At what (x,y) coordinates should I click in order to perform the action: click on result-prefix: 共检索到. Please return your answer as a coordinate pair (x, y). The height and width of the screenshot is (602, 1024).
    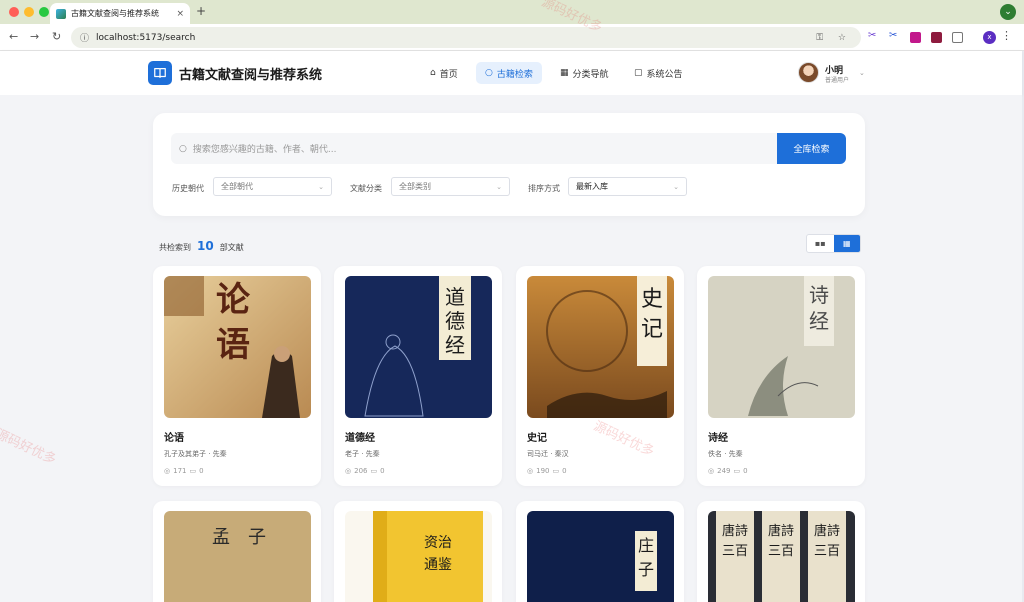
    Looking at the image, I should click on (175, 247).